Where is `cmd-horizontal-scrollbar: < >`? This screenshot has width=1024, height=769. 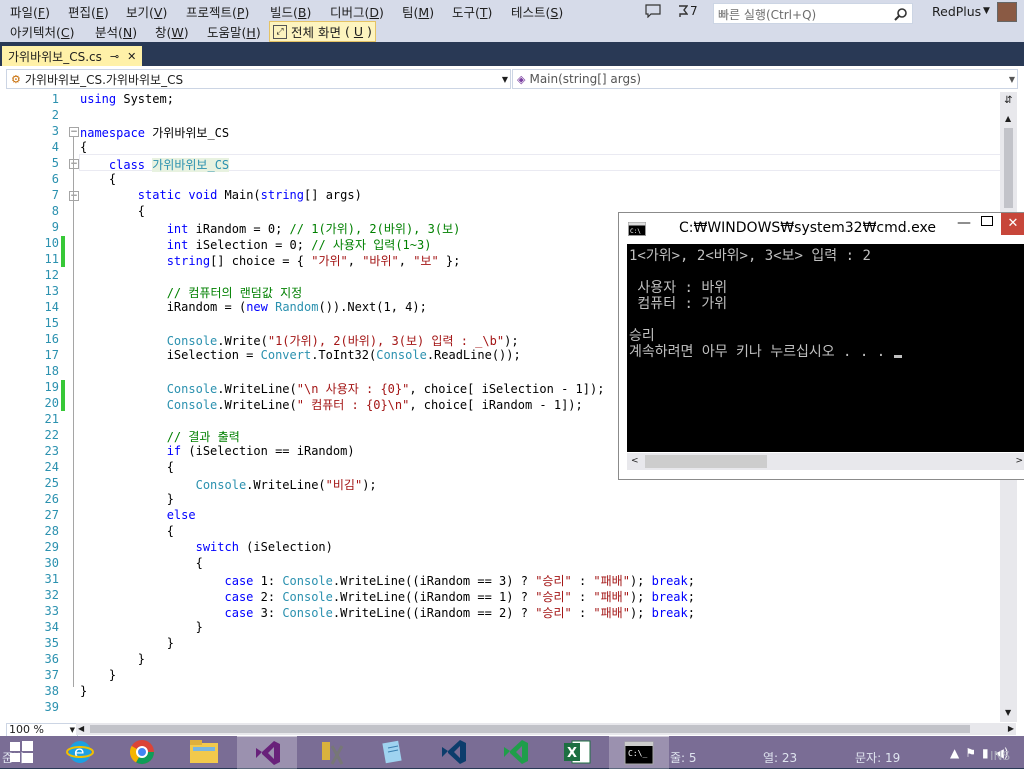
cmd-horizontal-scrollbar: < > is located at coordinates (825, 461).